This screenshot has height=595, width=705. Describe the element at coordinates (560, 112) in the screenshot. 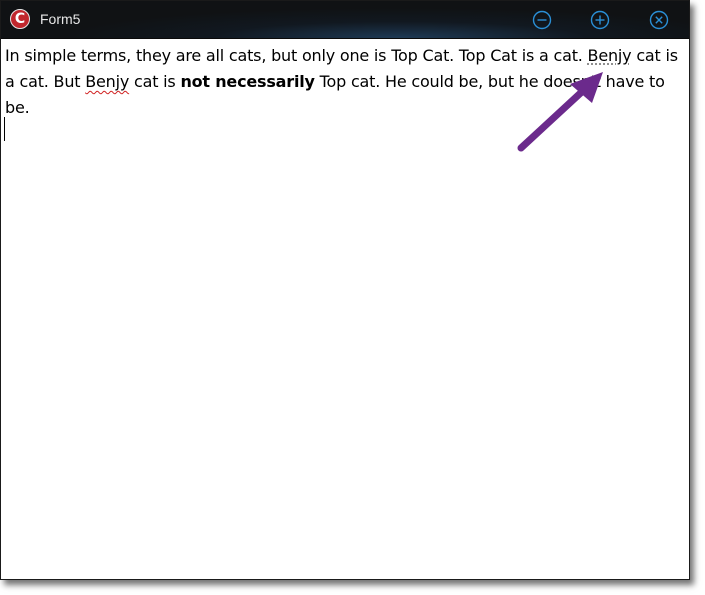

I see `annotation-arrow-icon` at that location.